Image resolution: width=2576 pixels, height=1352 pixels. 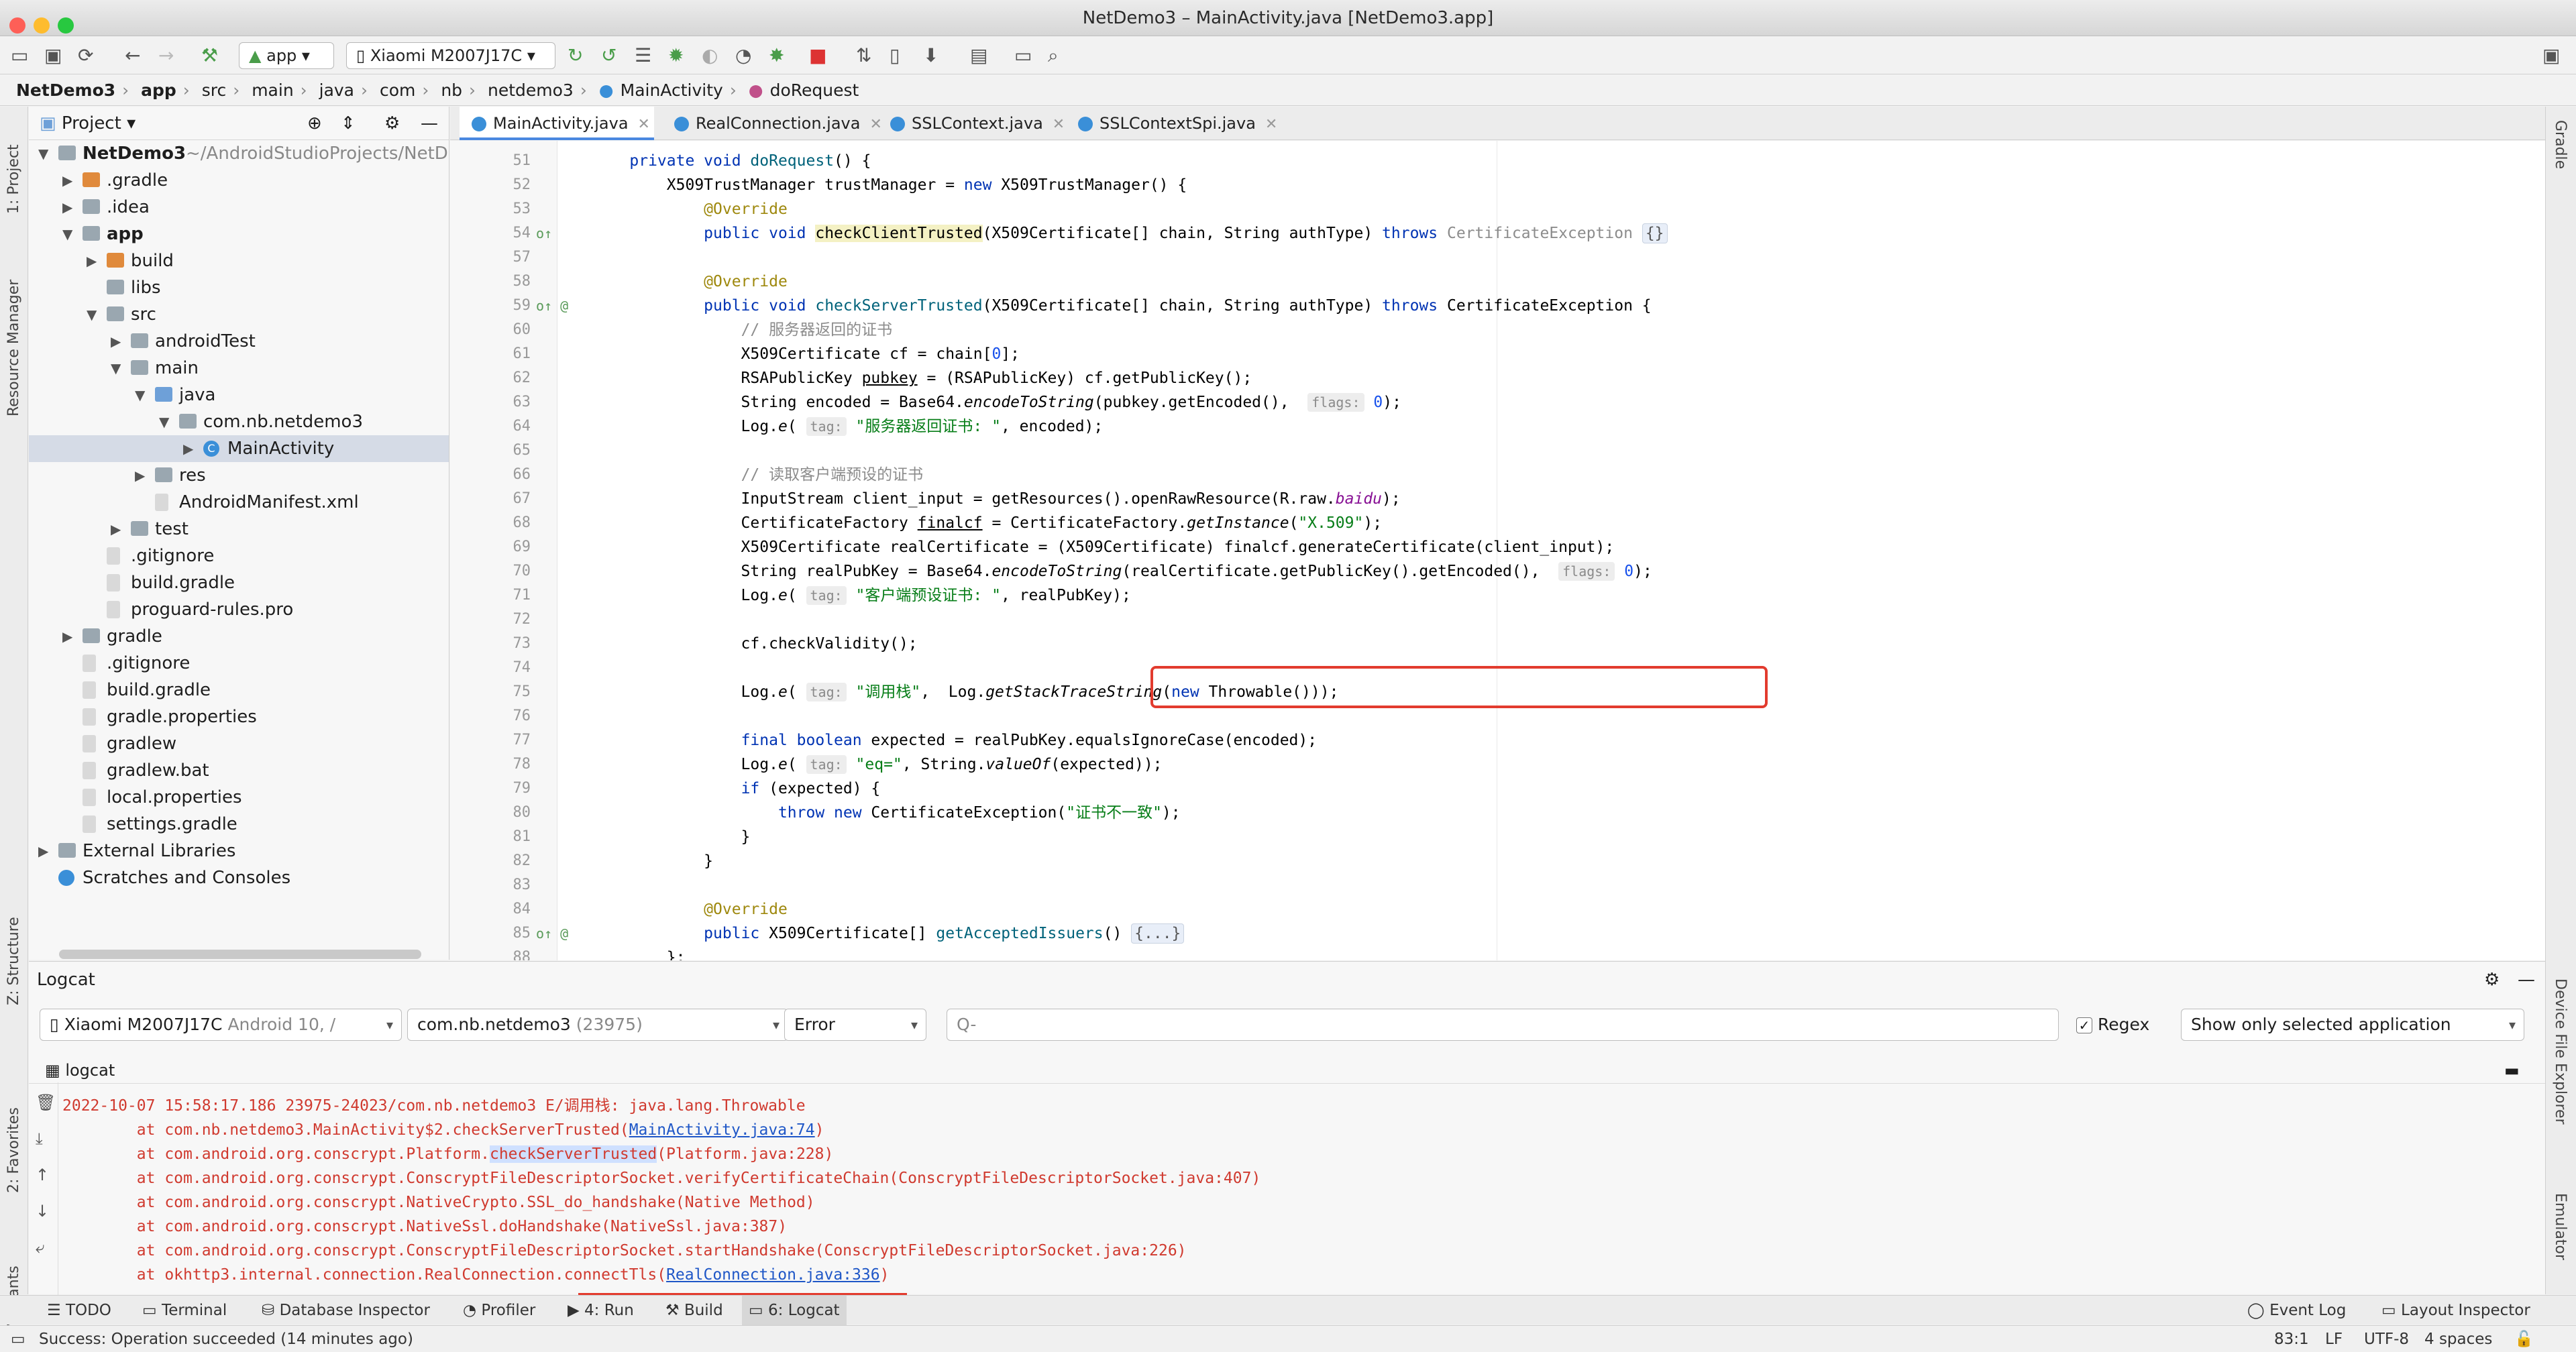 What do you see at coordinates (239, 824) in the screenshot?
I see `tree-item: settings.gradle` at bounding box center [239, 824].